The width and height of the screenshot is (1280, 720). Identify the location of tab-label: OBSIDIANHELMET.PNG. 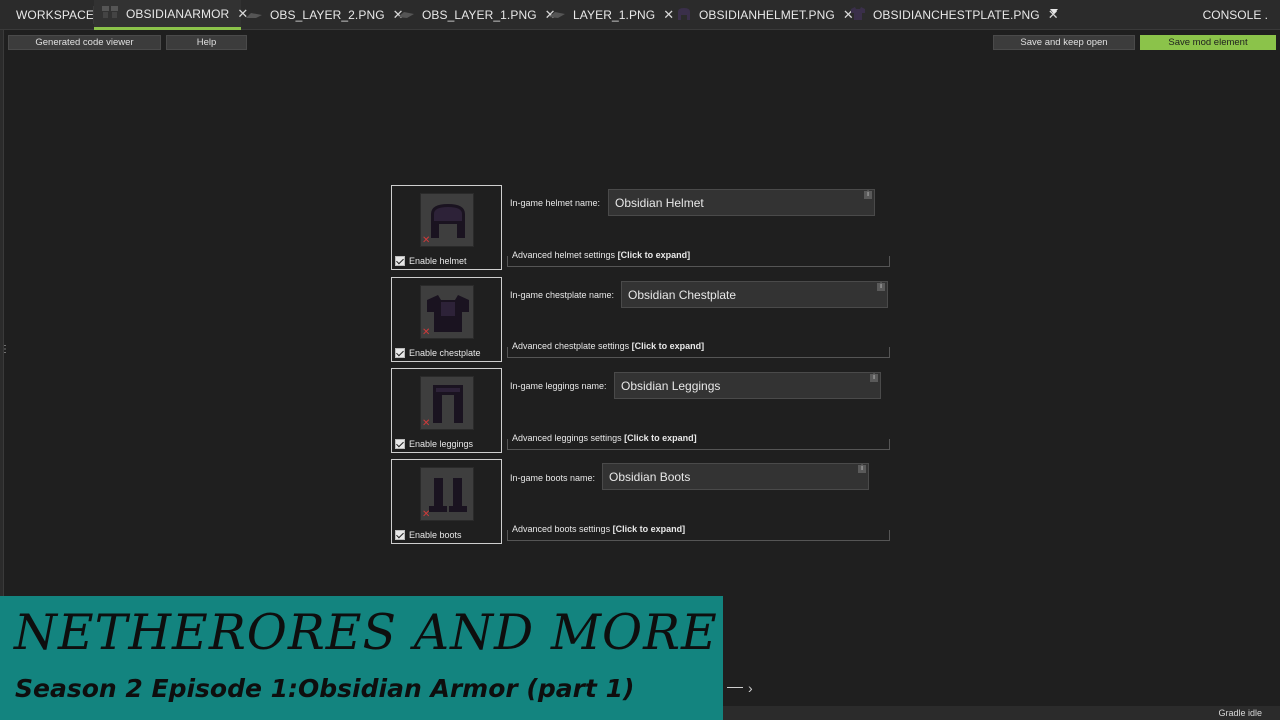
(767, 15).